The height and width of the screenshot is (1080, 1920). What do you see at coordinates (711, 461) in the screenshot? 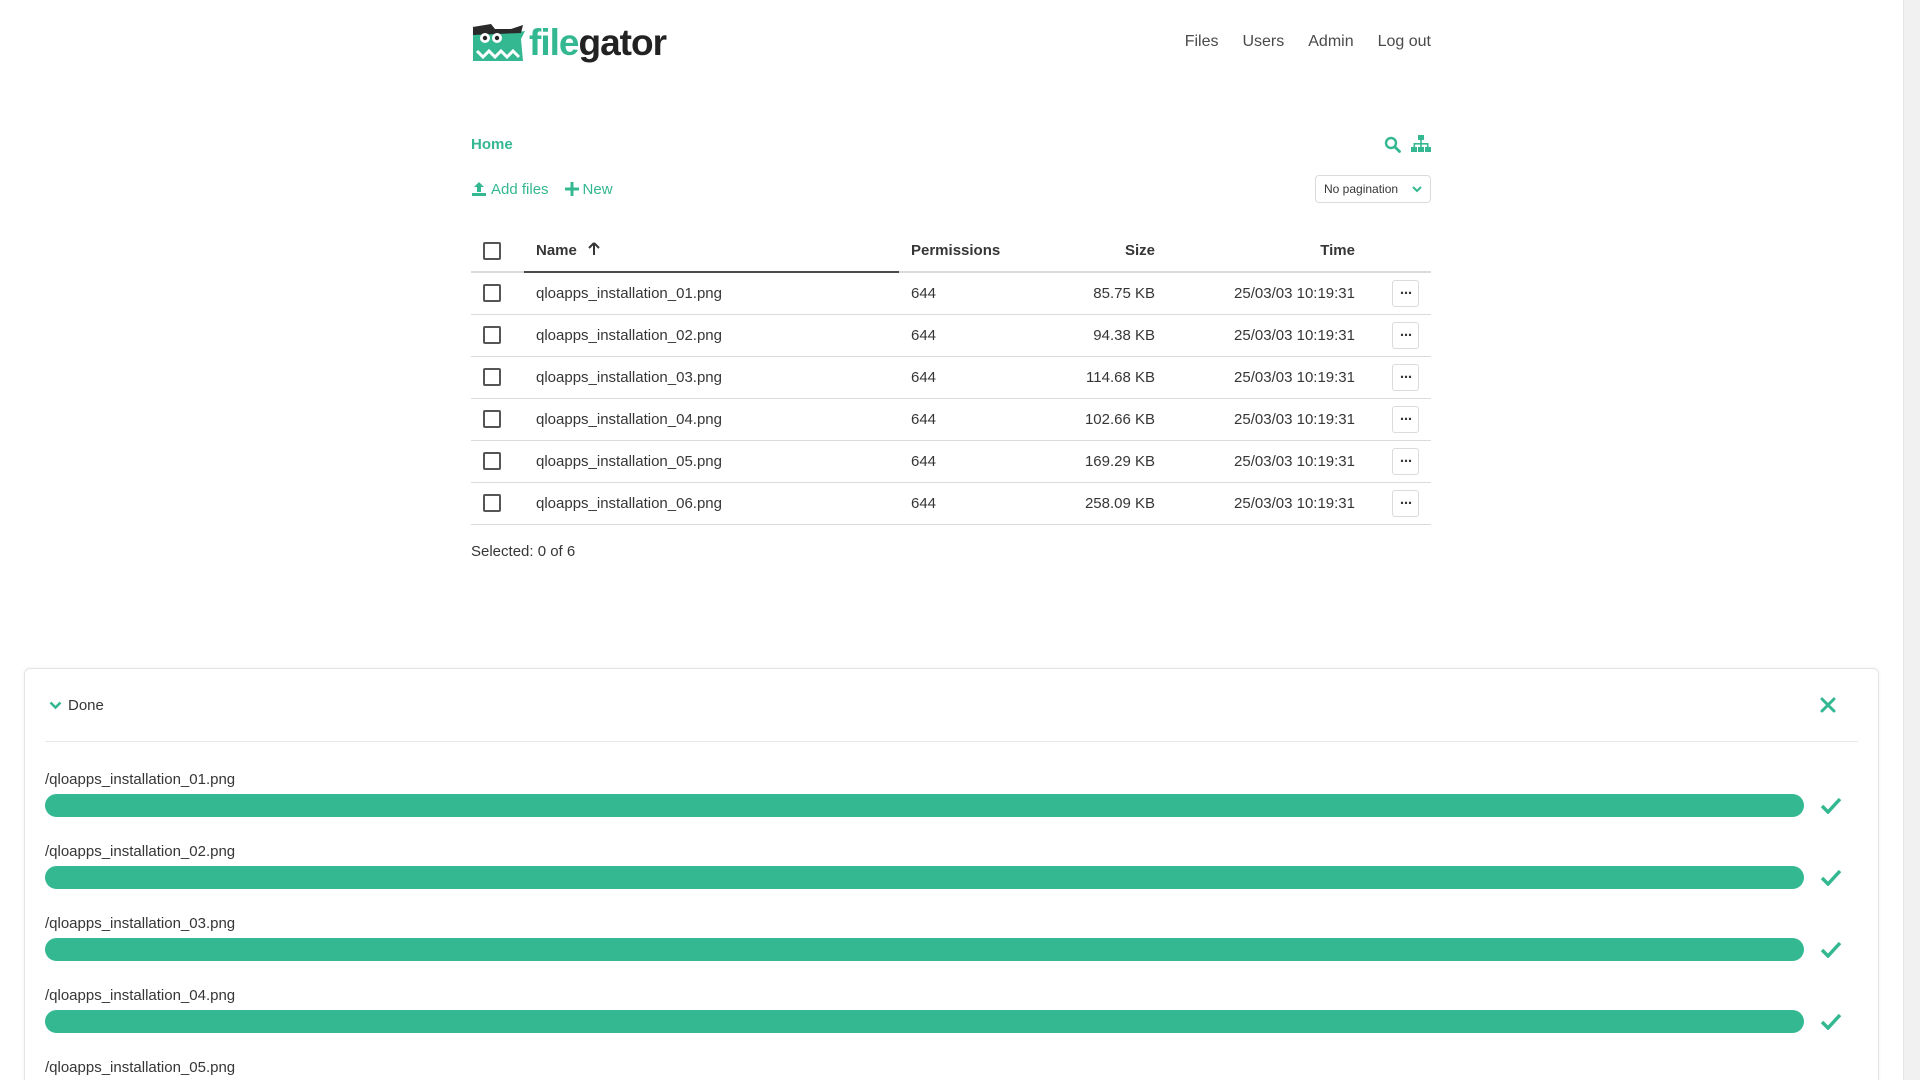
I see `file-name: qloapps_installation_05.png` at bounding box center [711, 461].